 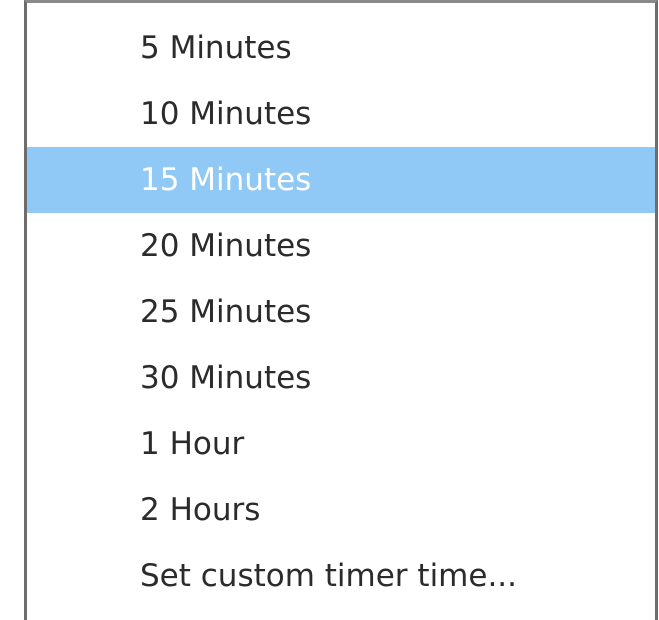 I want to click on menu-item-1-hour: 1 Hour, so click(x=341, y=444).